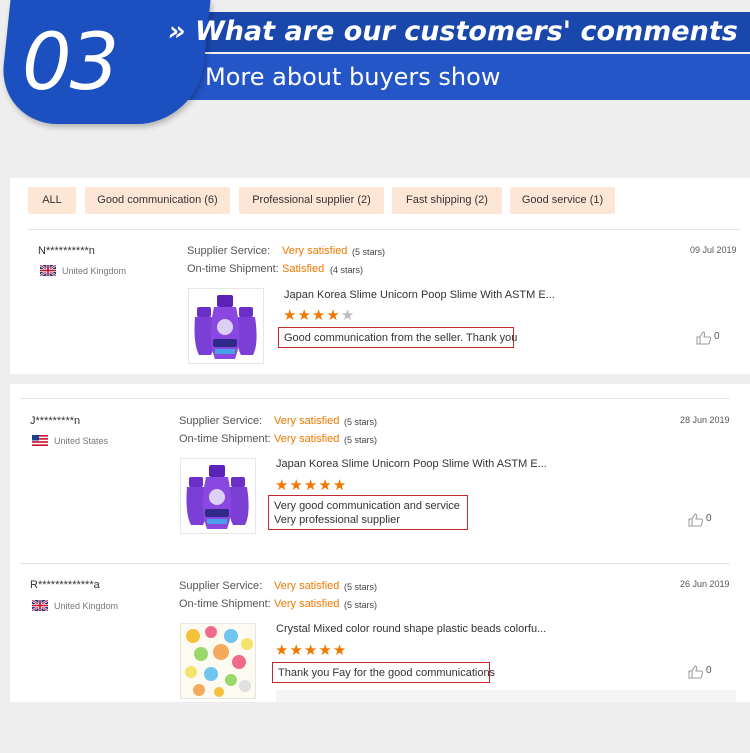 The height and width of the screenshot is (753, 750). Describe the element at coordinates (353, 77) in the screenshot. I see `banner-subtitle: More about buyers show` at that location.